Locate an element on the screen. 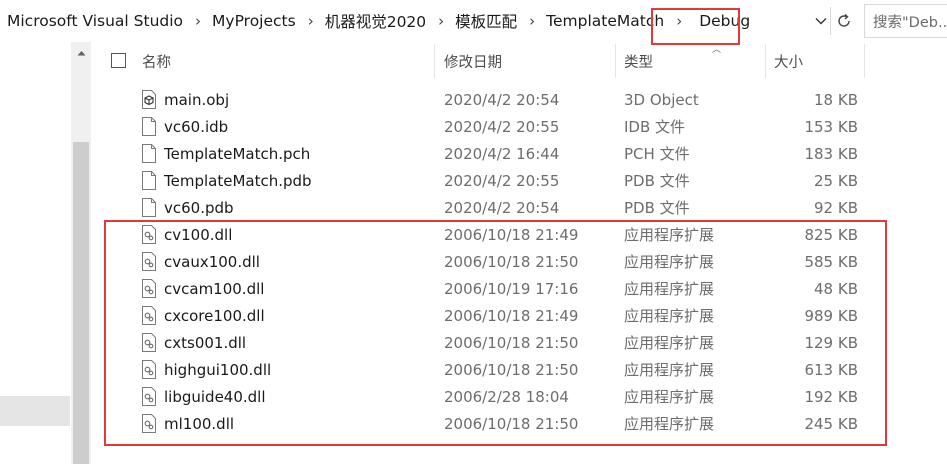 The height and width of the screenshot is (464, 947). breadcrumb-item-machine-vision-2020: 机器视觉2020 is located at coordinates (375, 21).